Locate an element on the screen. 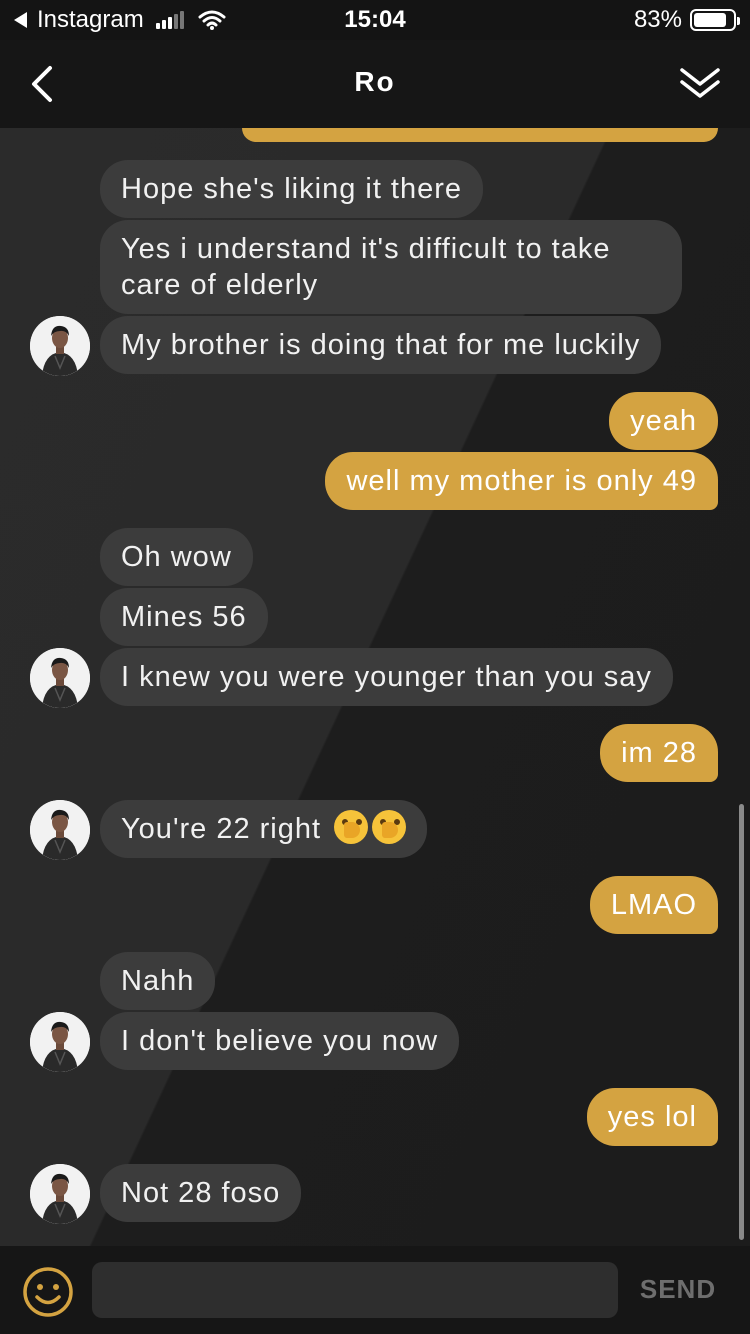 This screenshot has height=1334, width=750. received-message: You're 22 right is located at coordinates (264, 829).